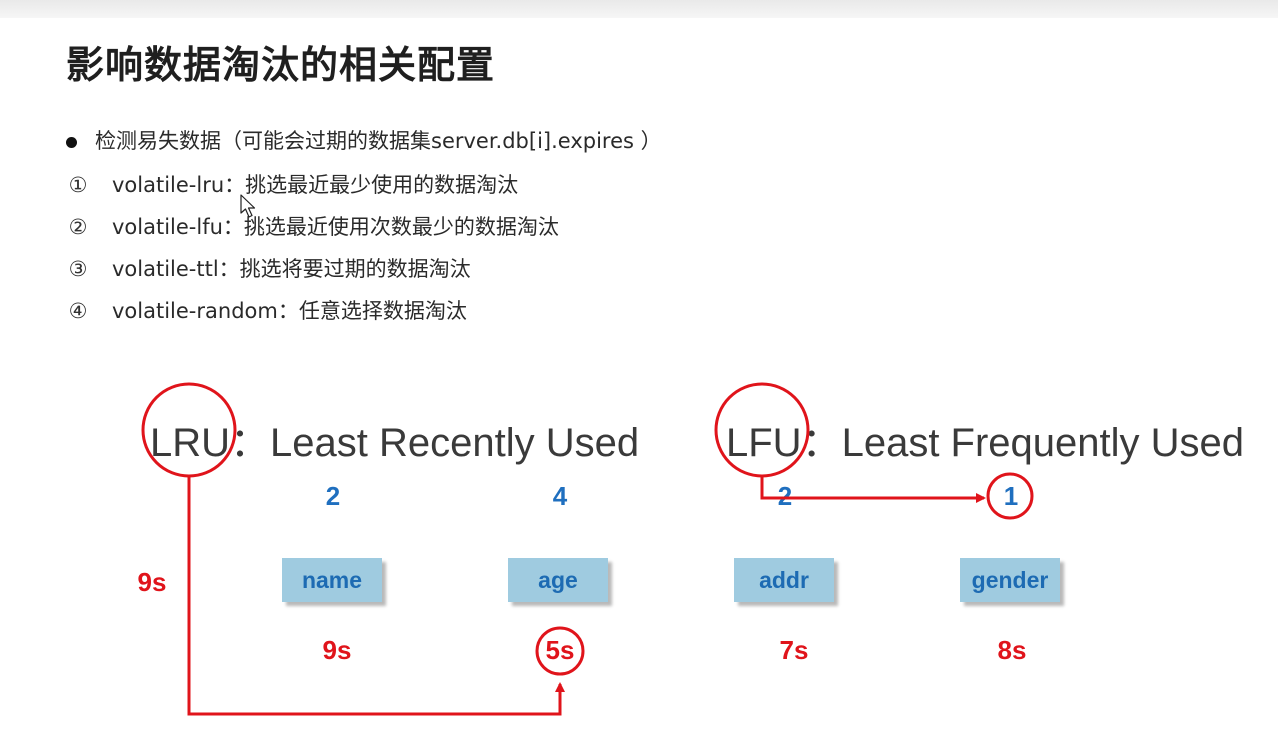  What do you see at coordinates (333, 496) in the screenshot?
I see `access-count-name: 2` at bounding box center [333, 496].